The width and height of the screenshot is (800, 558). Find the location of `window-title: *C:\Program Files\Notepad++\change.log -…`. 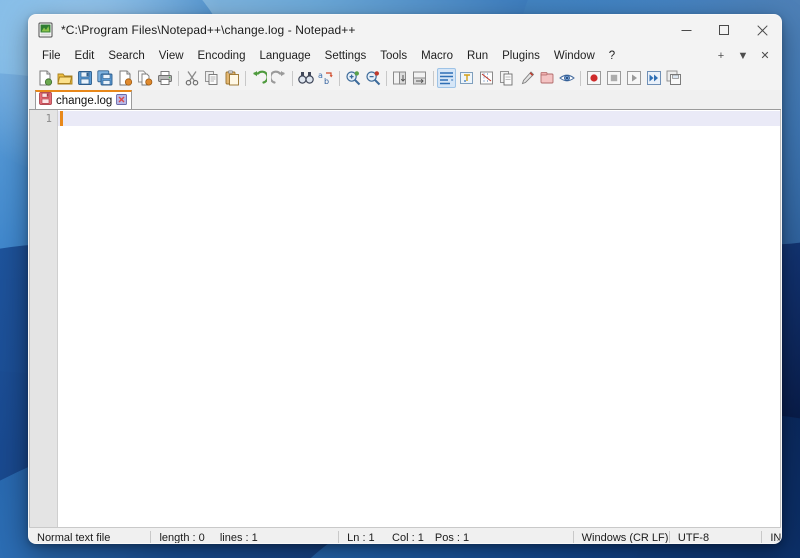

window-title: *C:\Program Files\Notepad++\change.log -… is located at coordinates (208, 30).